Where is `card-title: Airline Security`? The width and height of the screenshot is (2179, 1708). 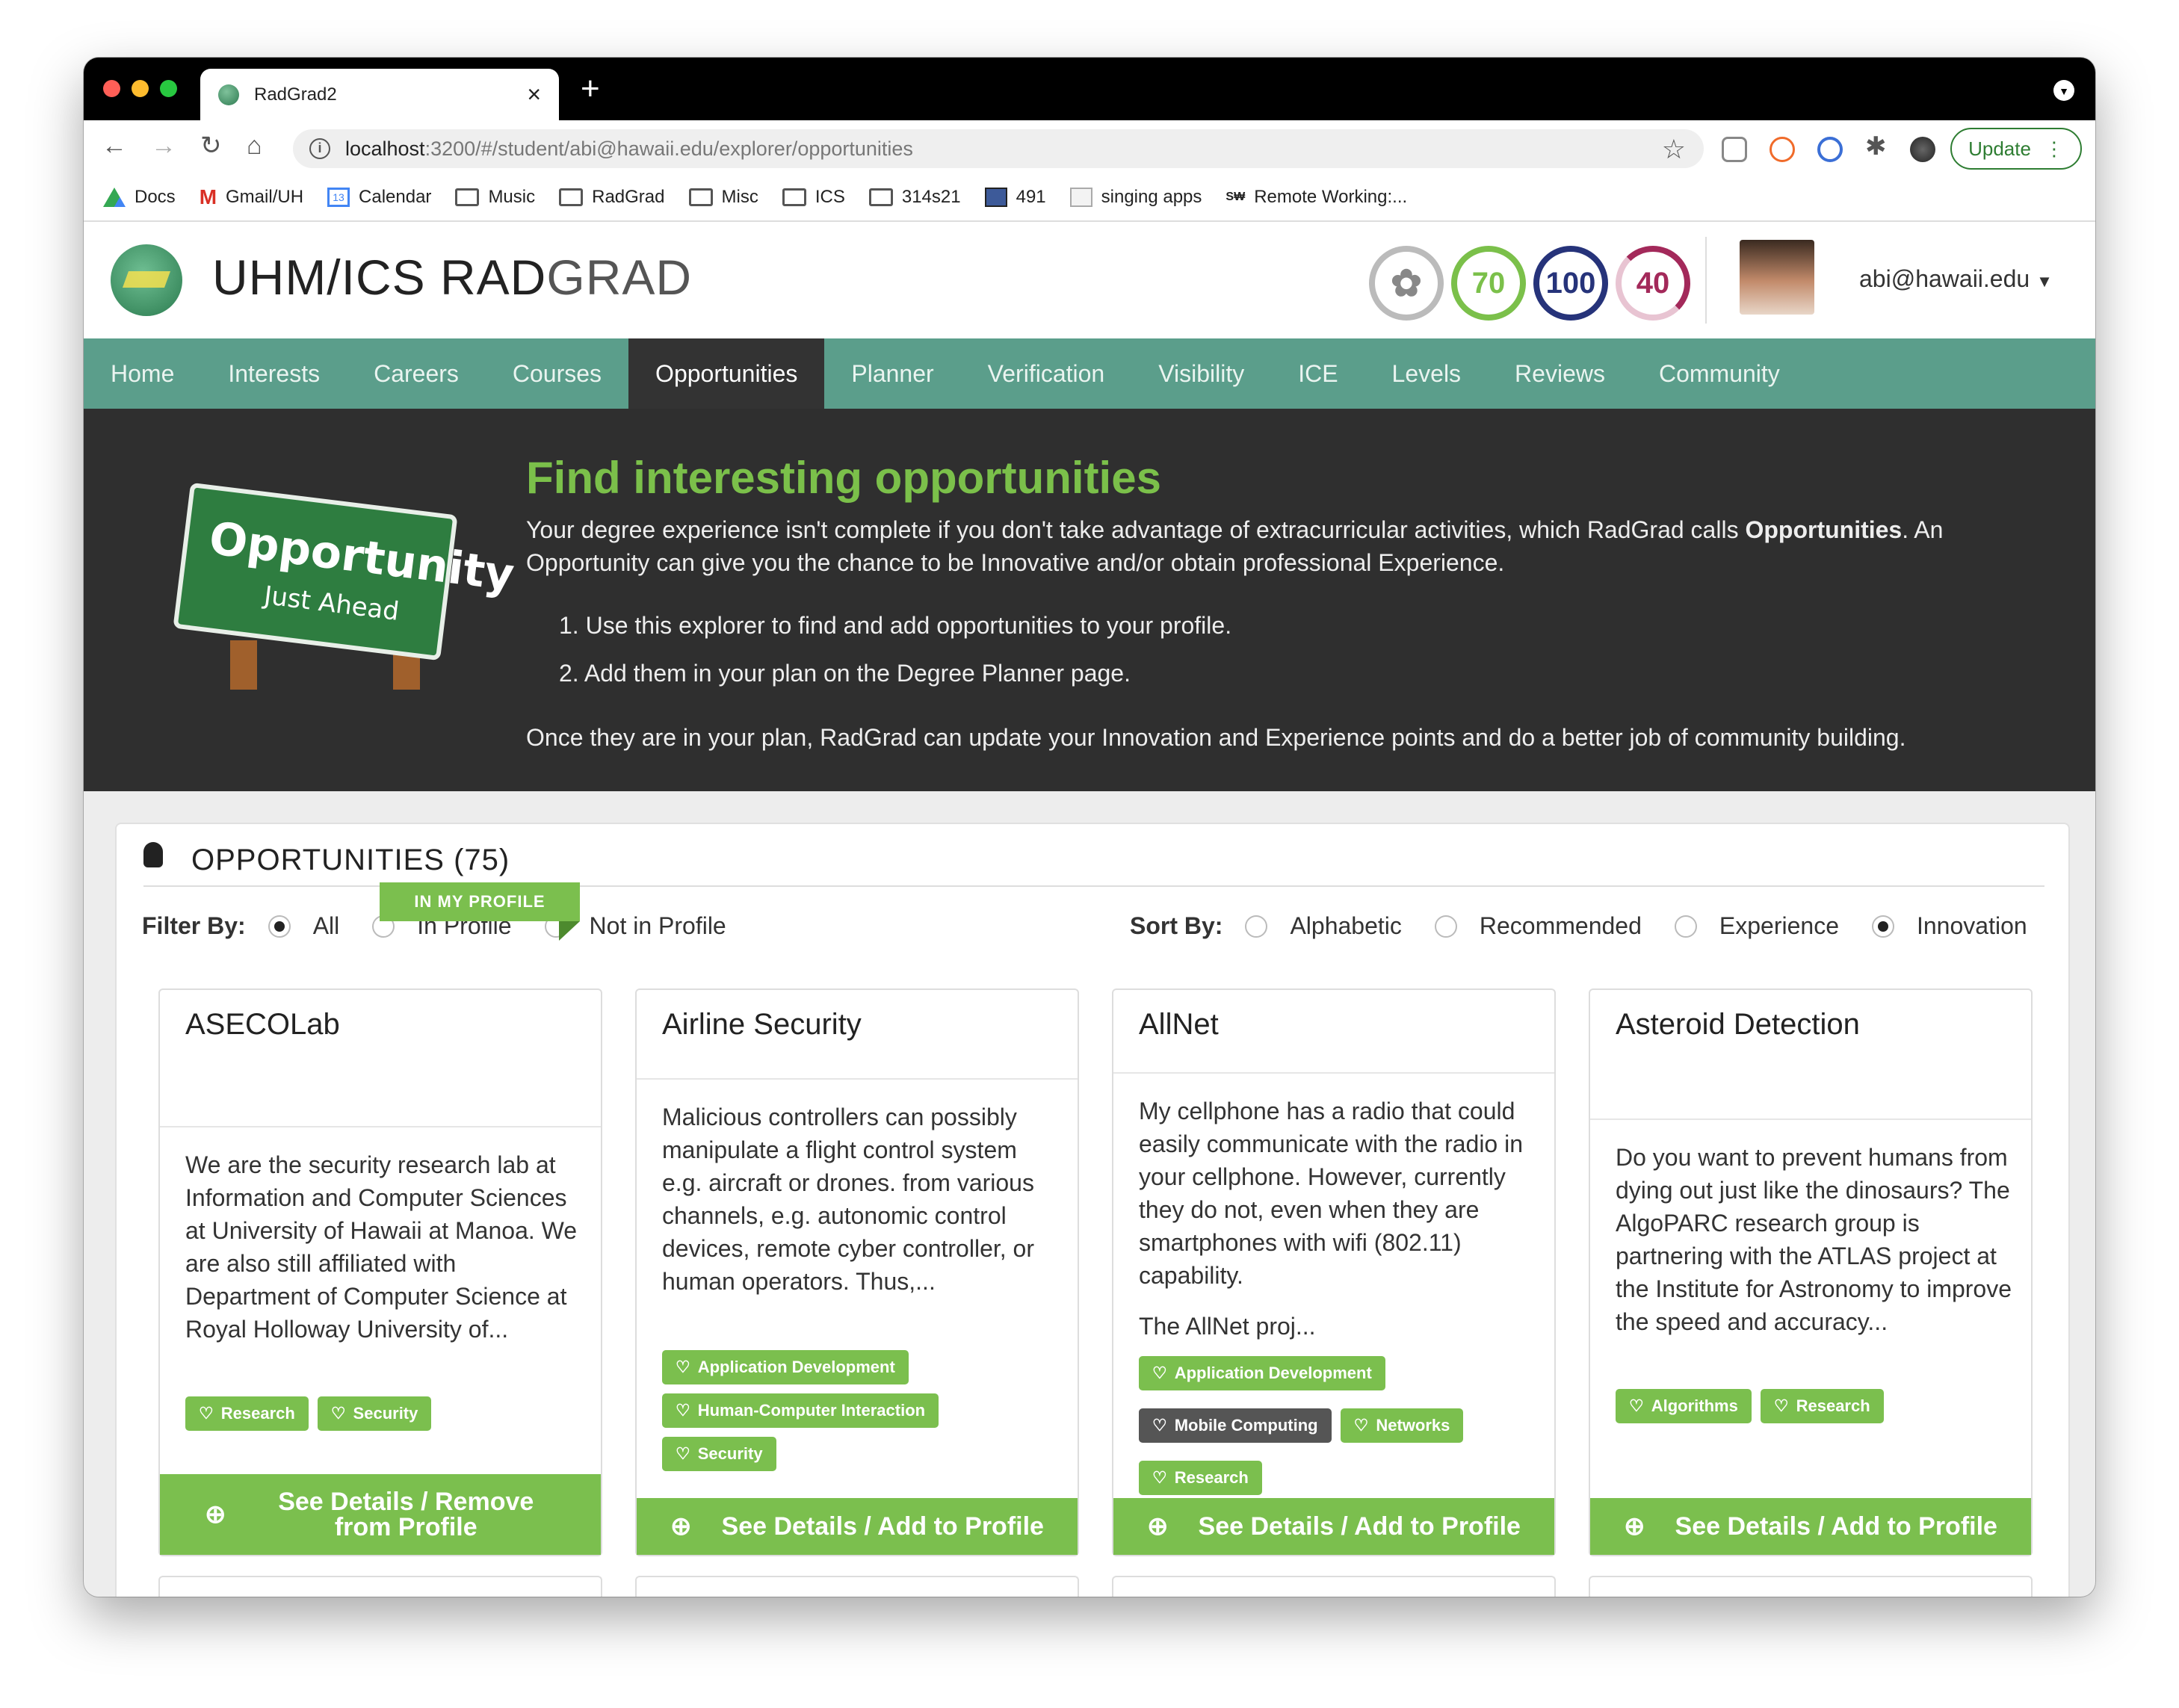 card-title: Airline Security is located at coordinates (762, 1025).